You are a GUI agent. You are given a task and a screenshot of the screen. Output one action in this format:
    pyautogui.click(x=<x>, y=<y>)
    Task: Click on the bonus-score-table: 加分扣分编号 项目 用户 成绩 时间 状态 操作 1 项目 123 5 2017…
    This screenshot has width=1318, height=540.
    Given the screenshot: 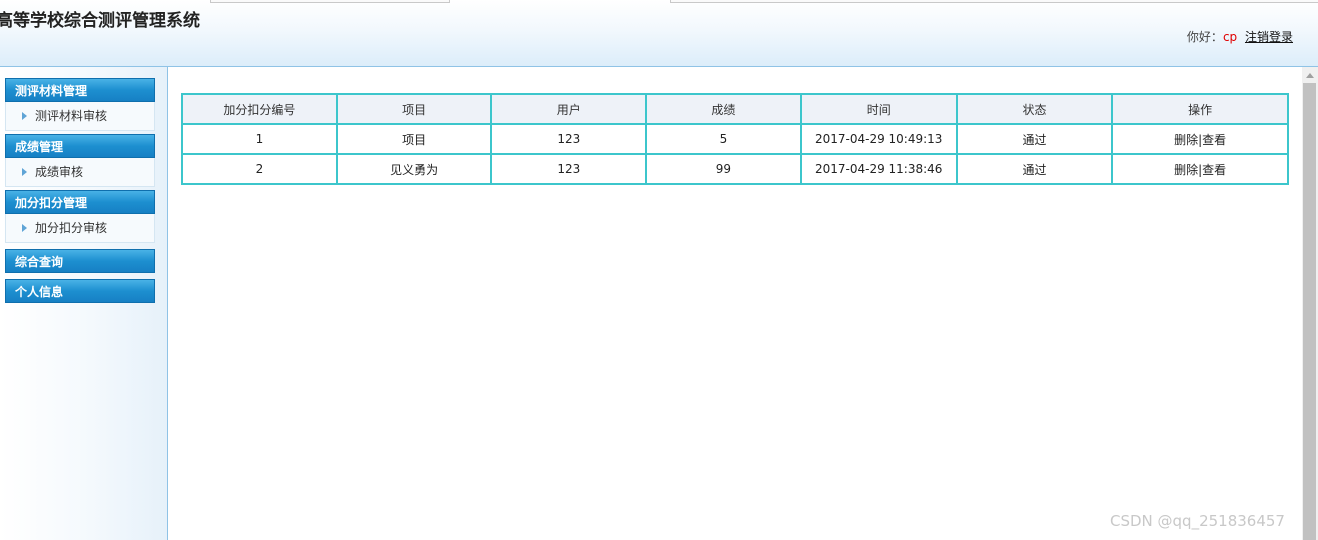 What is the action you would take?
    pyautogui.click(x=735, y=139)
    